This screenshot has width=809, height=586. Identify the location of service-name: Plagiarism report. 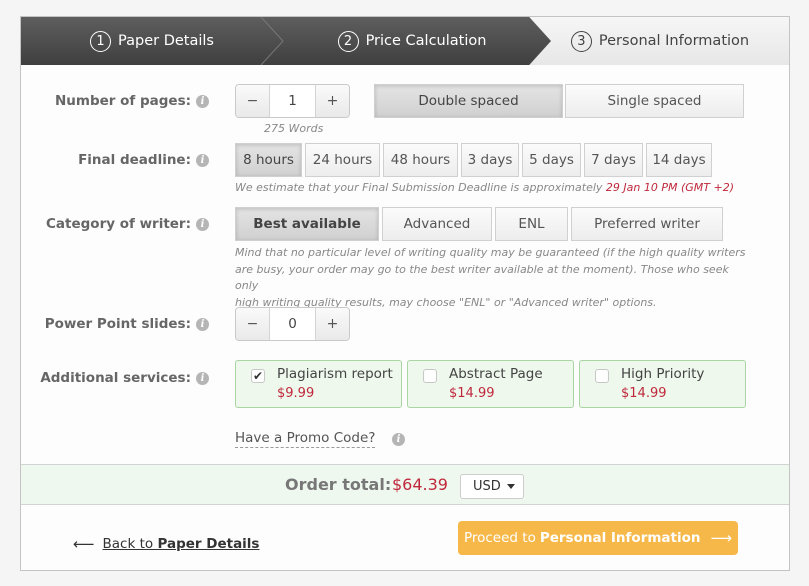
(335, 374).